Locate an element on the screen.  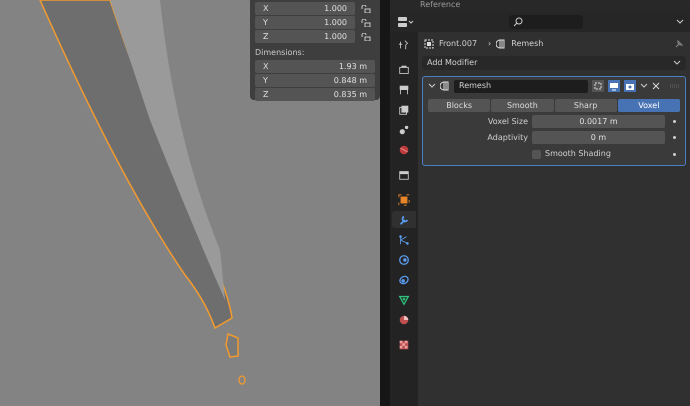
number-field: 0.0017 m is located at coordinates (598, 121).